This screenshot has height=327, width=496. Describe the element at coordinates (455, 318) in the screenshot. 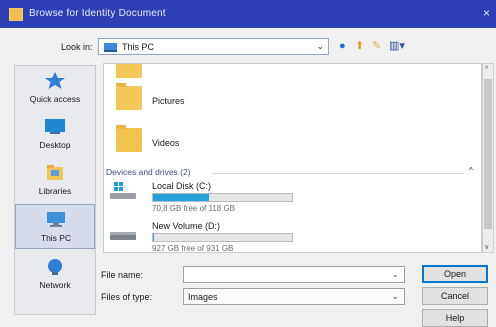

I see `help-button: Help` at that location.